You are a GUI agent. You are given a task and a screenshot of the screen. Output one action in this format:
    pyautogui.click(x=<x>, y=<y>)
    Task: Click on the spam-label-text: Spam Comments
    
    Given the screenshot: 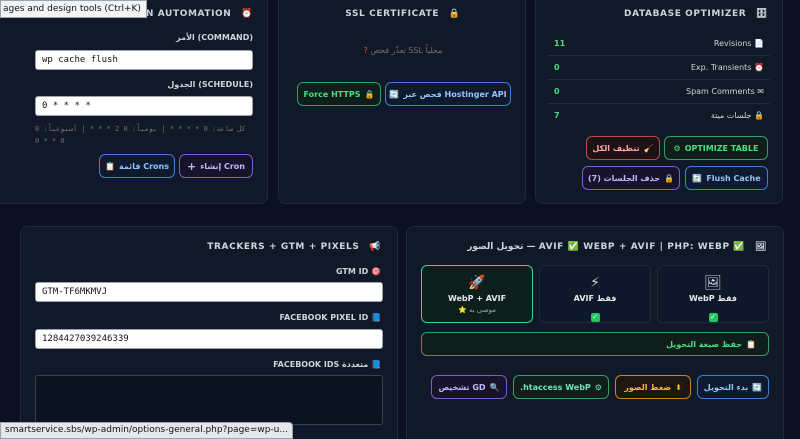 What is the action you would take?
    pyautogui.click(x=720, y=91)
    